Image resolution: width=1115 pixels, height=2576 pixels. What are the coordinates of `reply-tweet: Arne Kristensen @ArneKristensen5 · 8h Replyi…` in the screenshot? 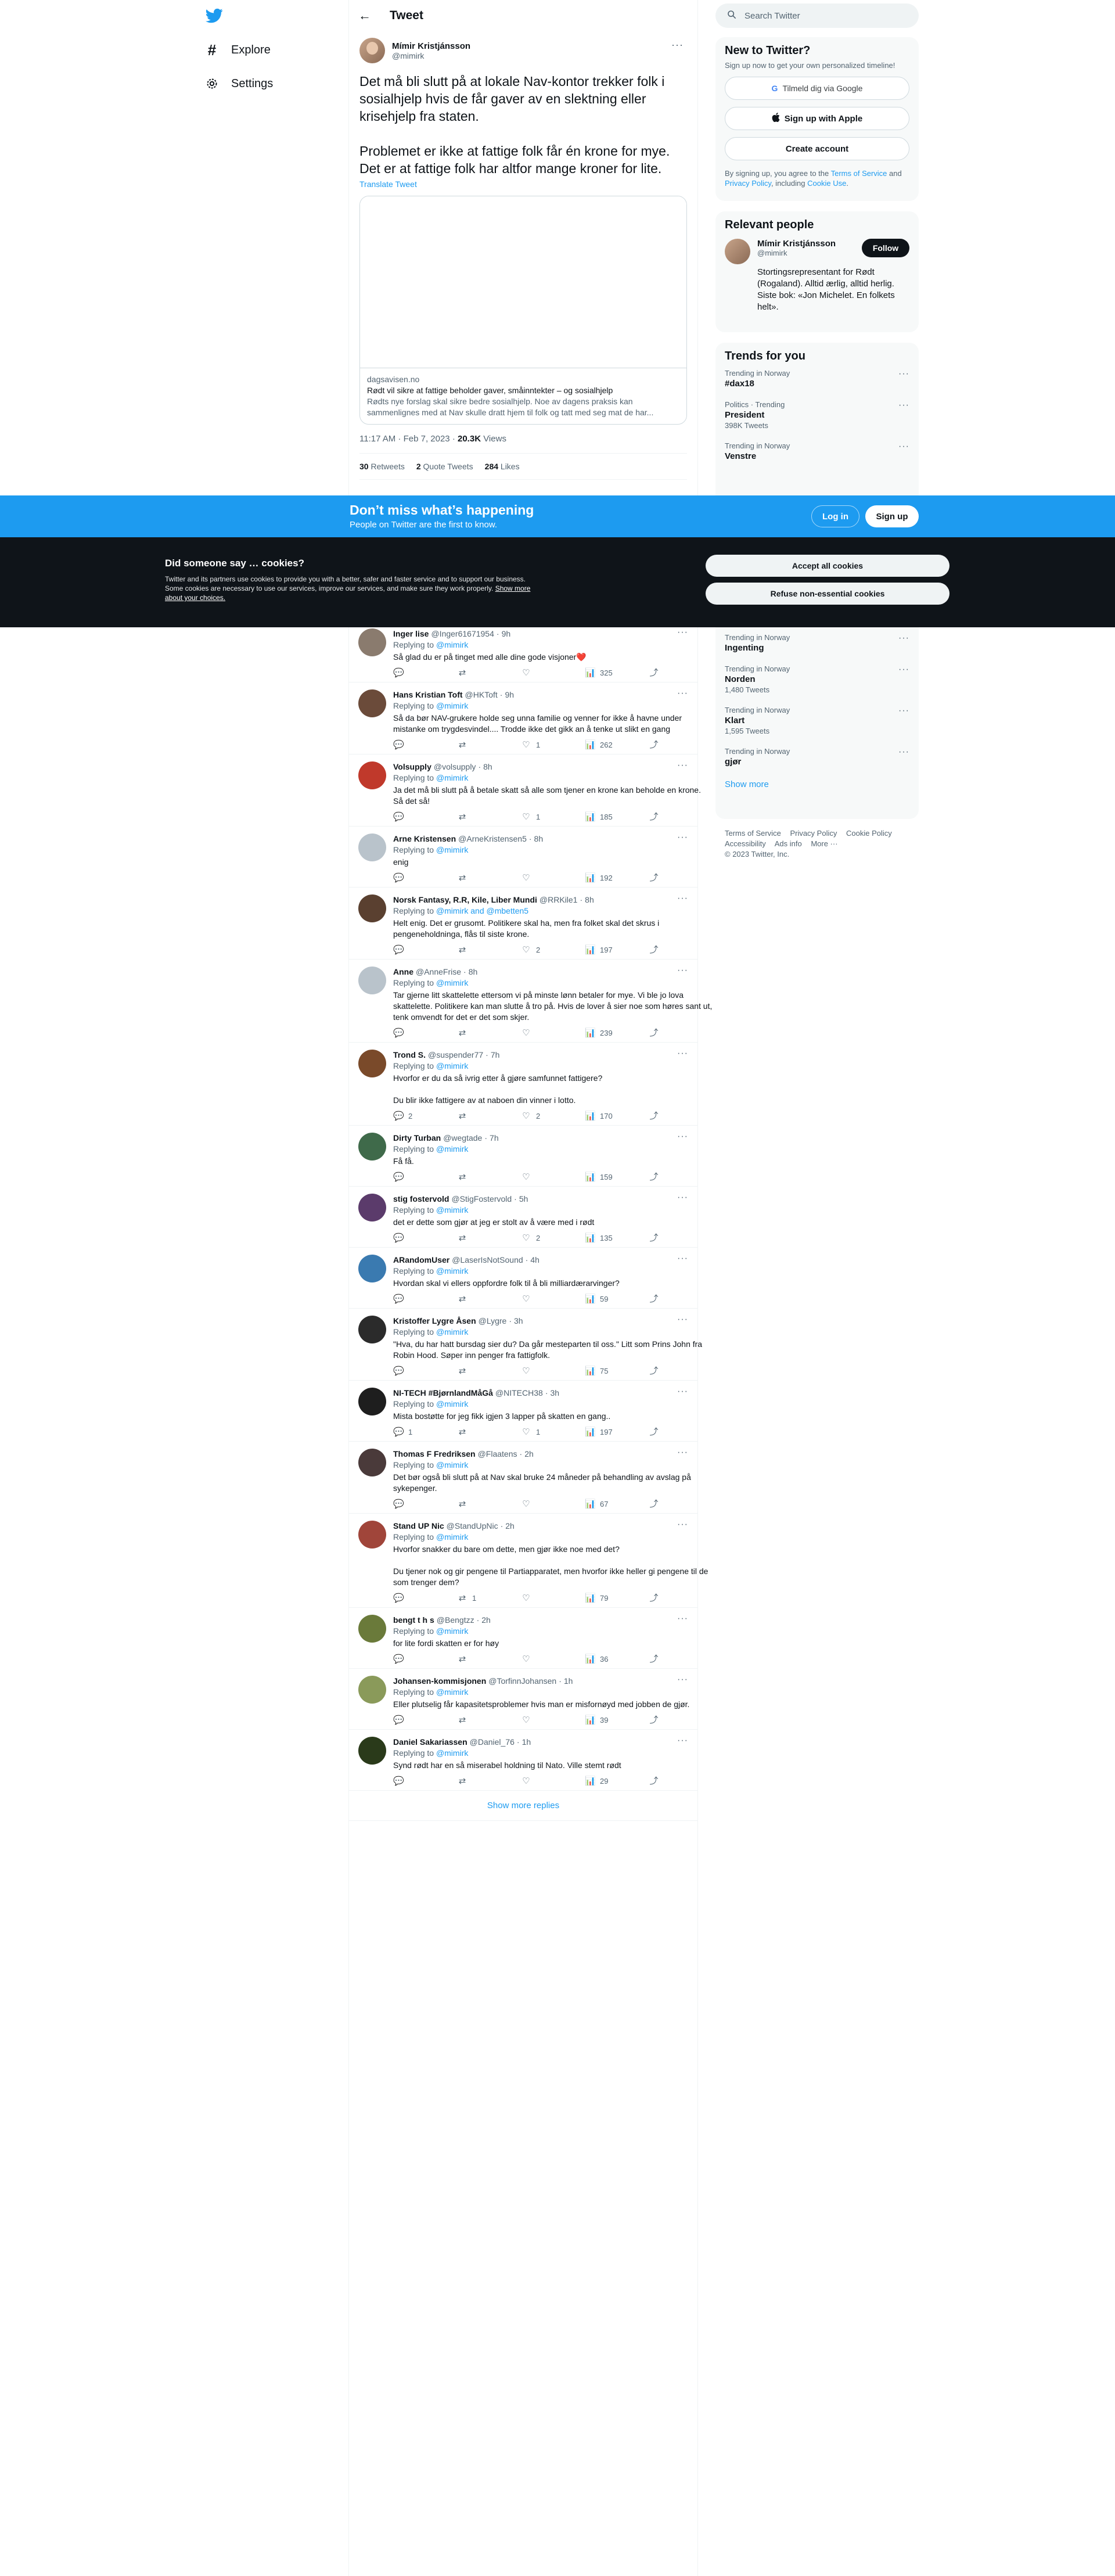 It's located at (523, 857).